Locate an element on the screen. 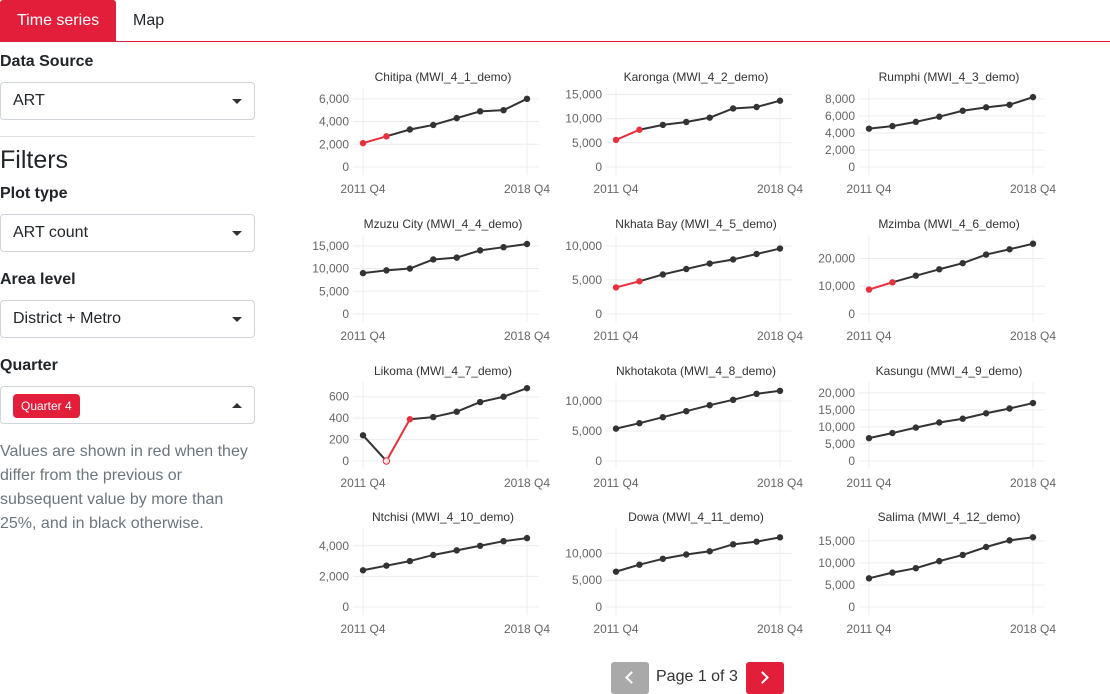 Image resolution: width=1110 pixels, height=694 pixels. prev-page-button is located at coordinates (630, 678).